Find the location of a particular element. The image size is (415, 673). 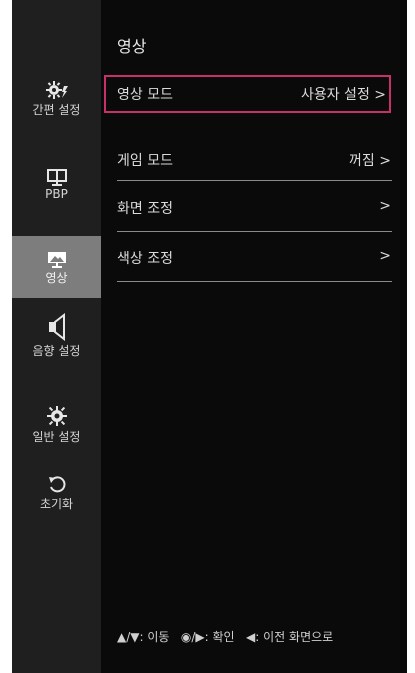

key-guide-move: ▲/▼: 이동 is located at coordinates (143, 637).